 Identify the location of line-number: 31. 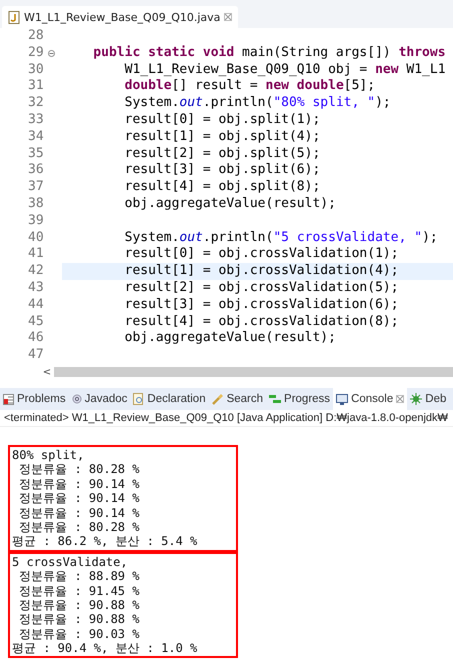
(36, 87).